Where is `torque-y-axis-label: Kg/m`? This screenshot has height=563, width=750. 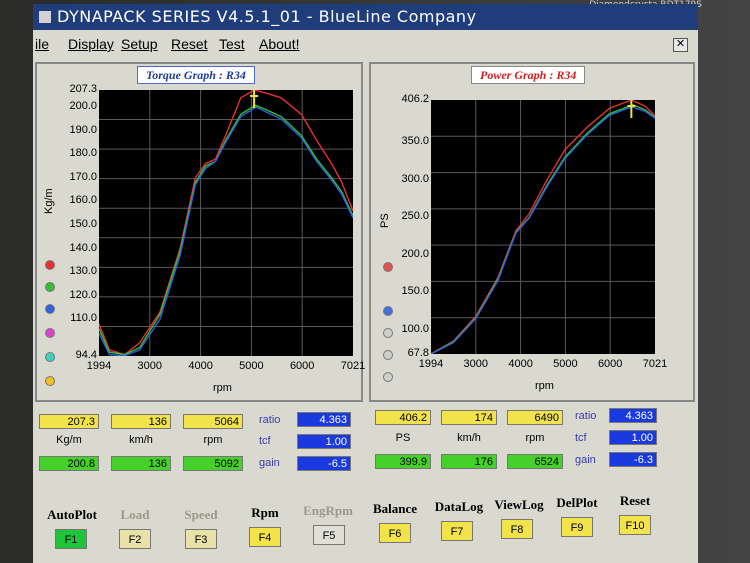 torque-y-axis-label: Kg/m is located at coordinates (49, 201).